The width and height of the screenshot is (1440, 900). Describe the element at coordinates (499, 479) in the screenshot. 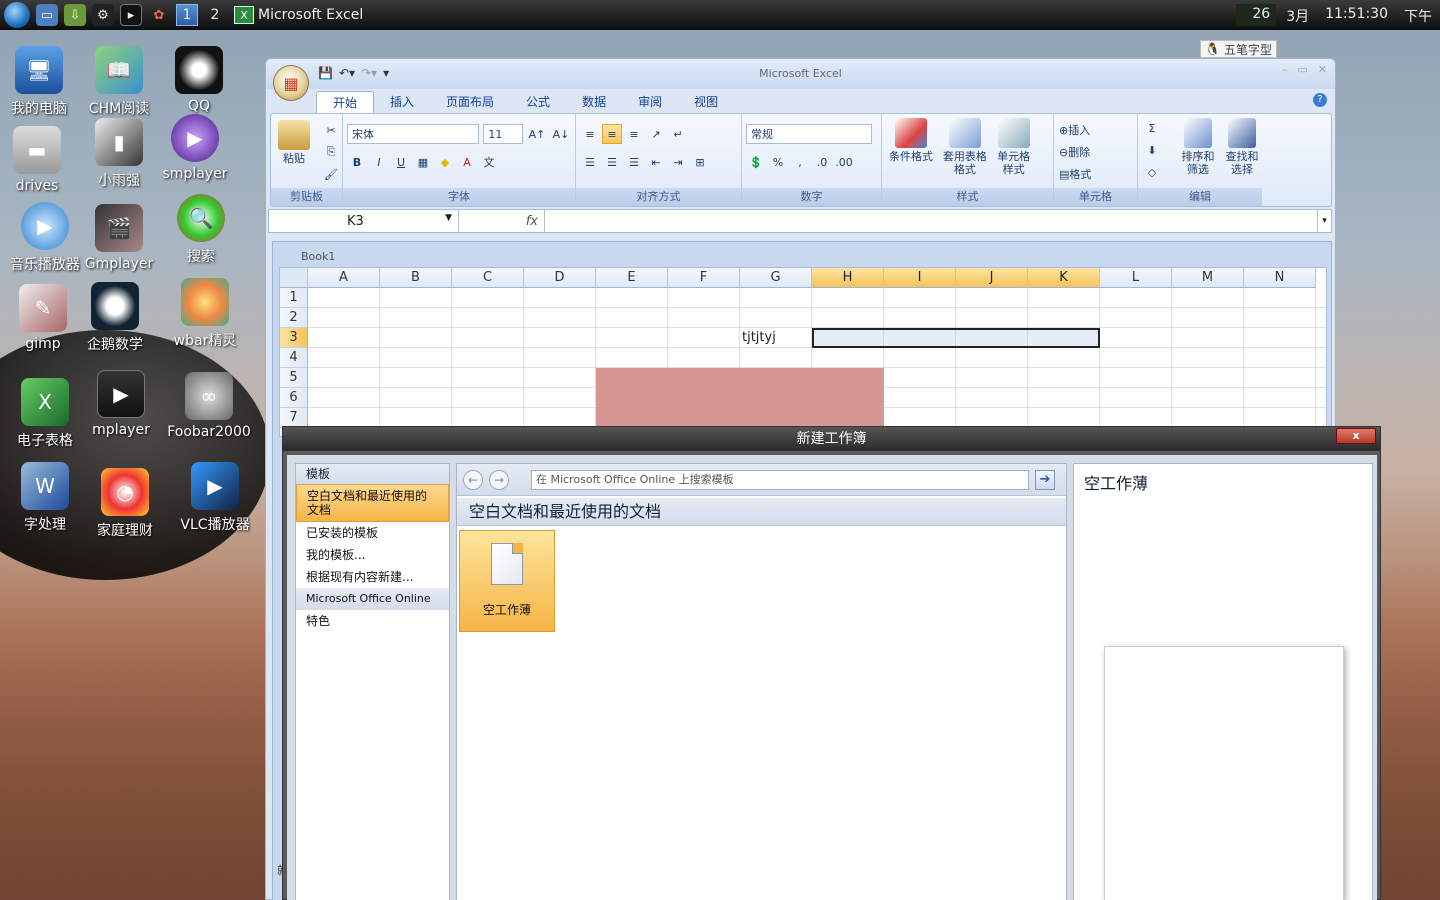

I see `forward-arrow-icon: →` at that location.